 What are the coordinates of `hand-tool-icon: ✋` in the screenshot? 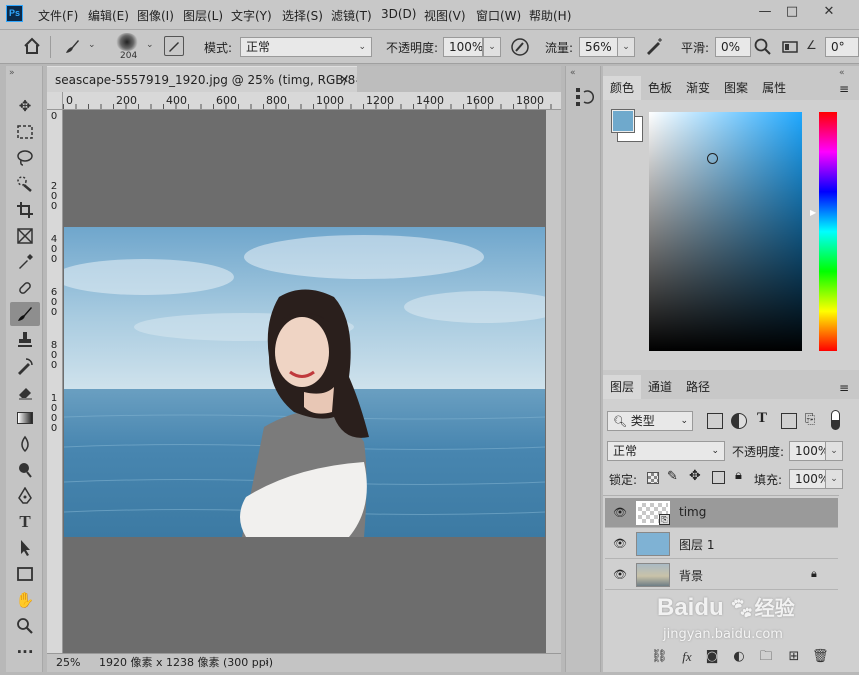 It's located at (25, 600).